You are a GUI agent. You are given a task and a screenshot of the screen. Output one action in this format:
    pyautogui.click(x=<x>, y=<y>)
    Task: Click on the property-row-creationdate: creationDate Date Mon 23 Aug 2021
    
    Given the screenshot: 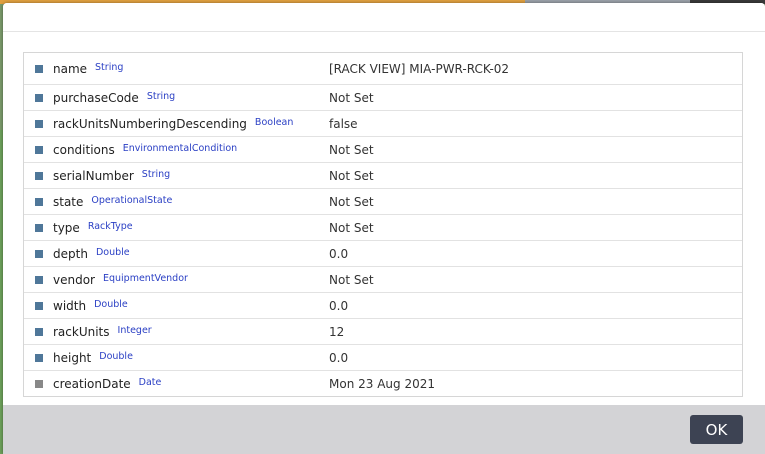 What is the action you would take?
    pyautogui.click(x=383, y=383)
    